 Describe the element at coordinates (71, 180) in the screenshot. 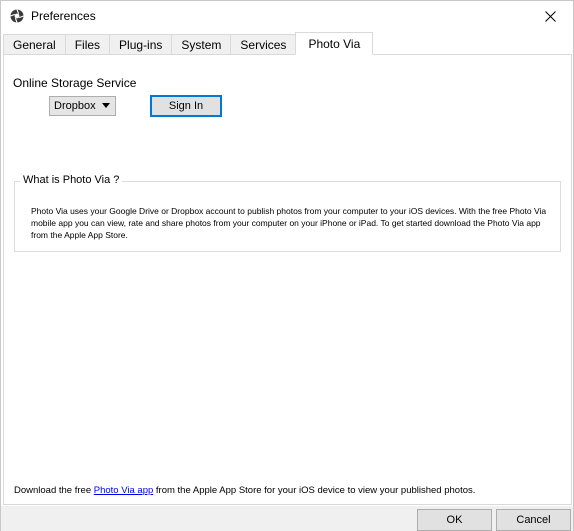

I see `group-title: What is Photo Via ?` at that location.